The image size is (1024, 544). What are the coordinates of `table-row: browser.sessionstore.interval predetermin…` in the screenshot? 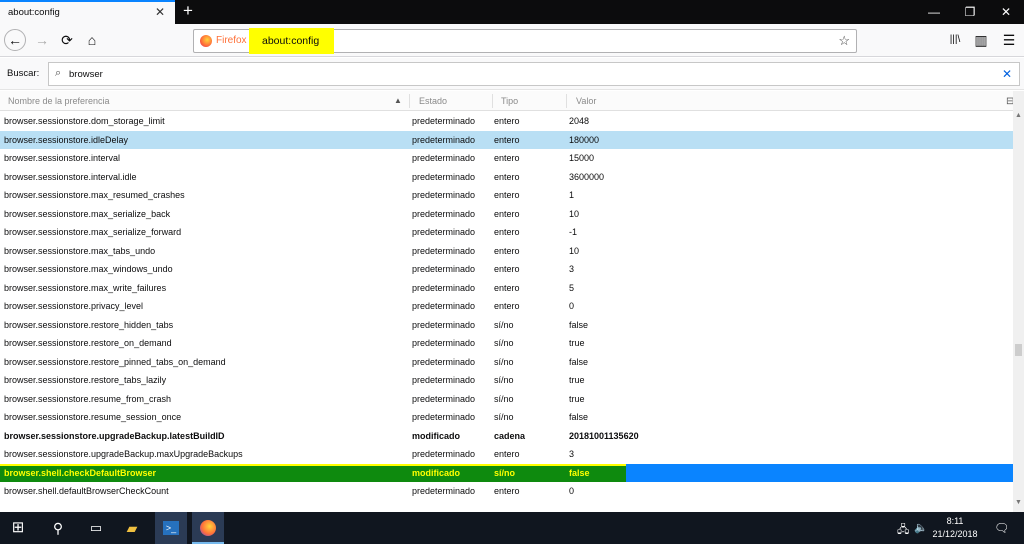 It's located at (506, 158).